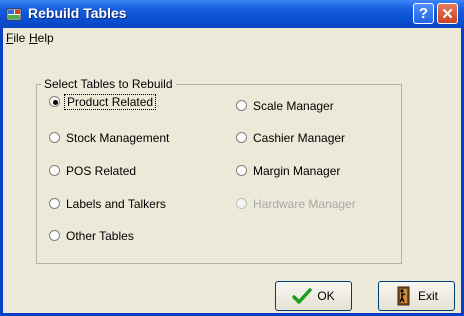  What do you see at coordinates (232, 14) in the screenshot?
I see `title-bar: Rebuild Tables ? ✕` at bounding box center [232, 14].